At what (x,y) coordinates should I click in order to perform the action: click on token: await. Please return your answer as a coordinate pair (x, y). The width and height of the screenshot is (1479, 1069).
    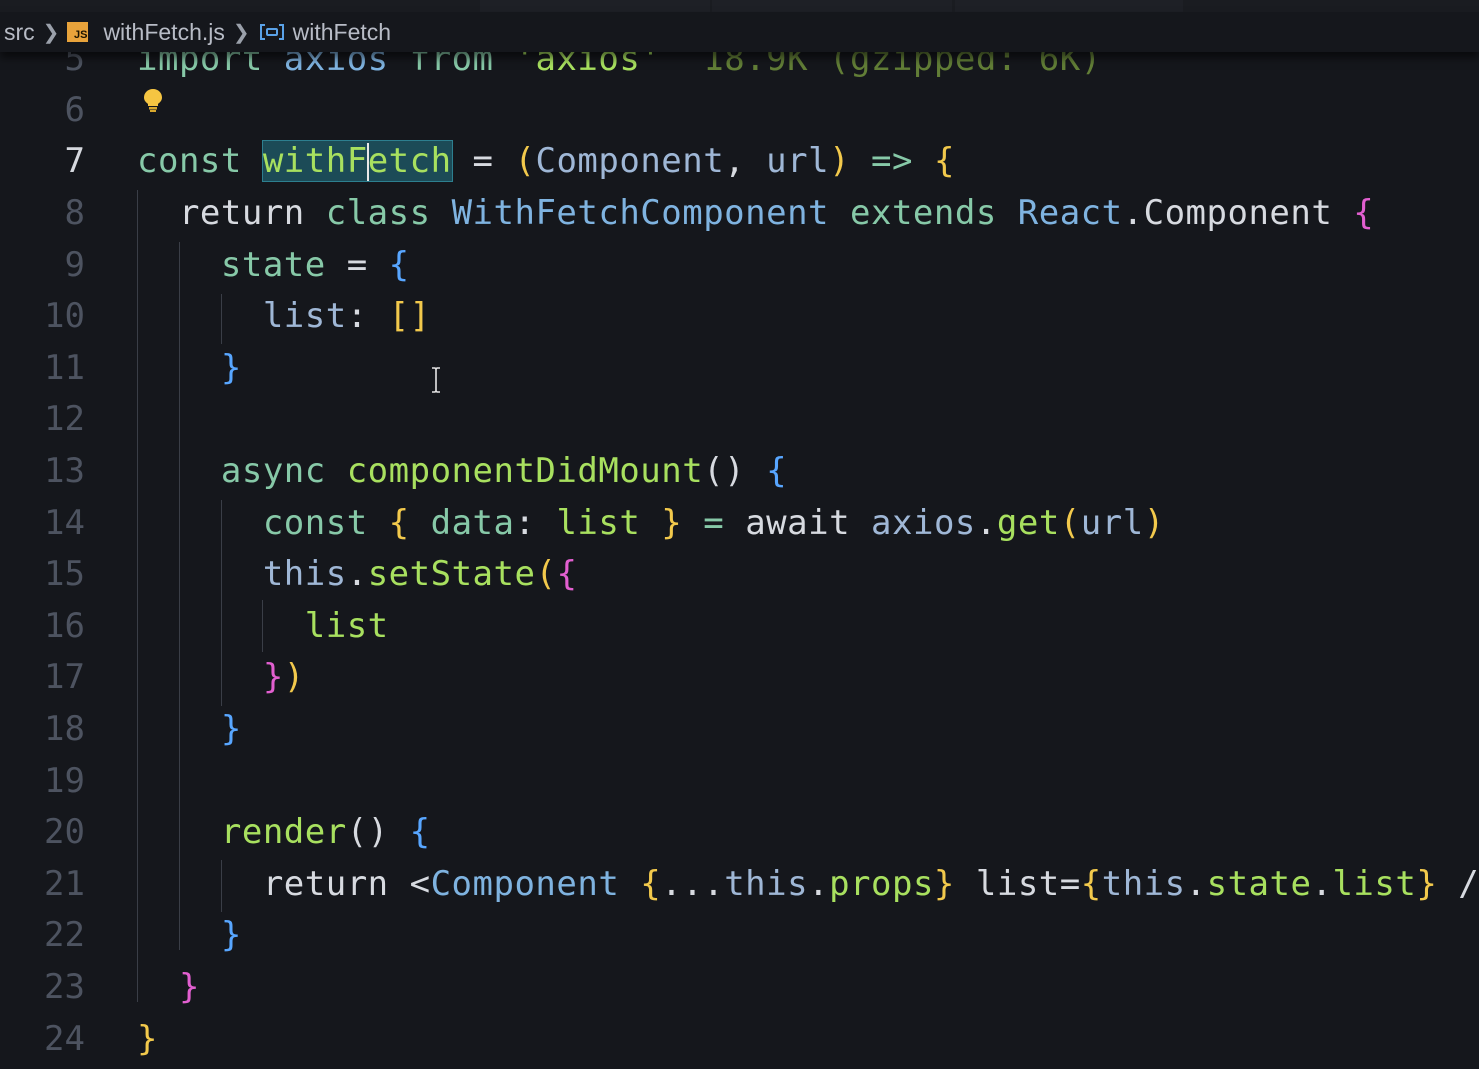
    Looking at the image, I should click on (808, 523).